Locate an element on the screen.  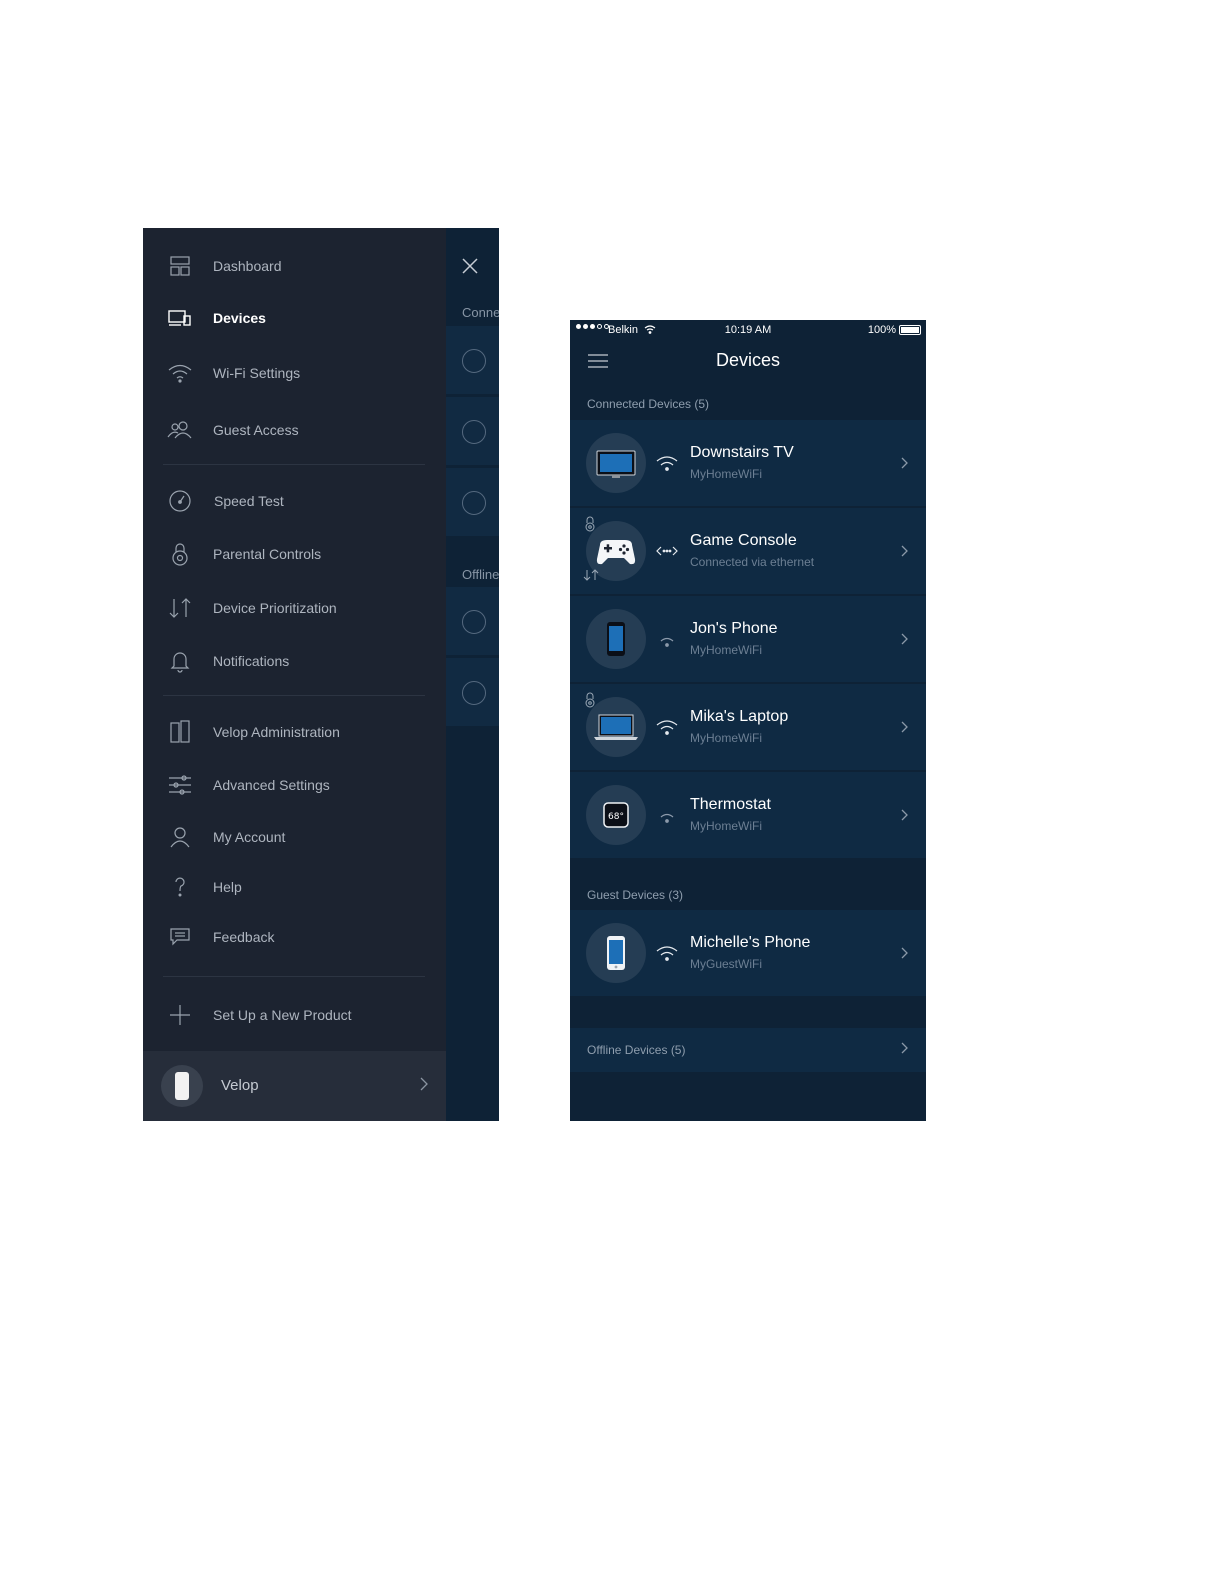
peek-offline-header: Offline is located at coordinates (480, 574).